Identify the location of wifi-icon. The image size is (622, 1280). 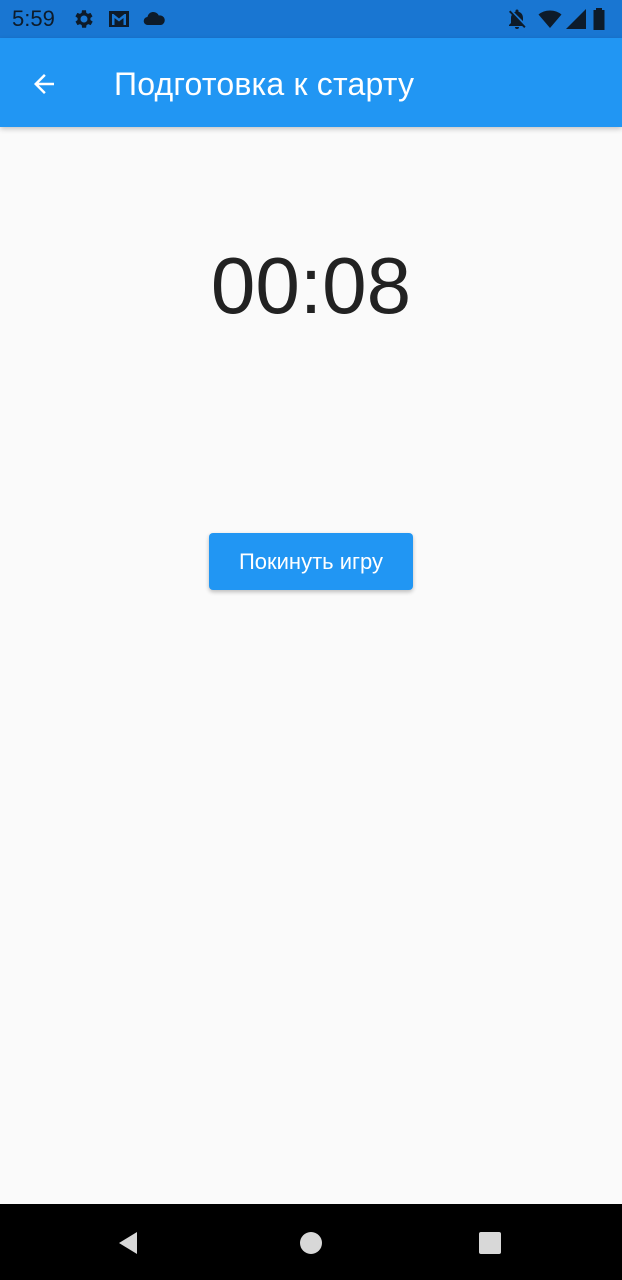
(550, 19).